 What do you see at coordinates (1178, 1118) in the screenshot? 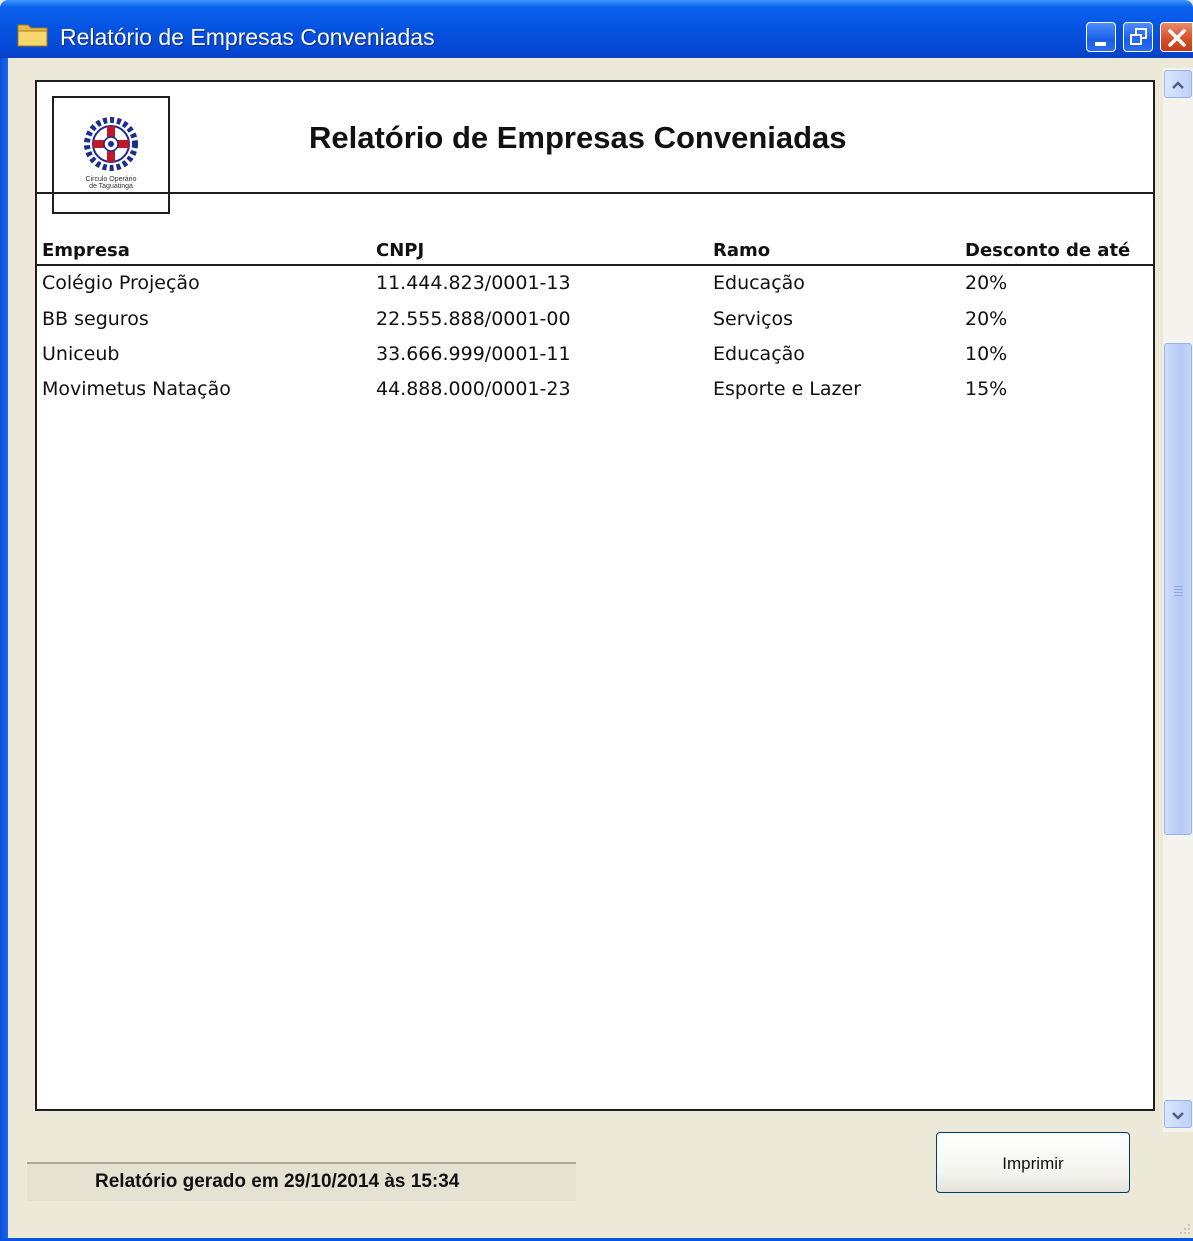
I see `chevron-down-icon` at bounding box center [1178, 1118].